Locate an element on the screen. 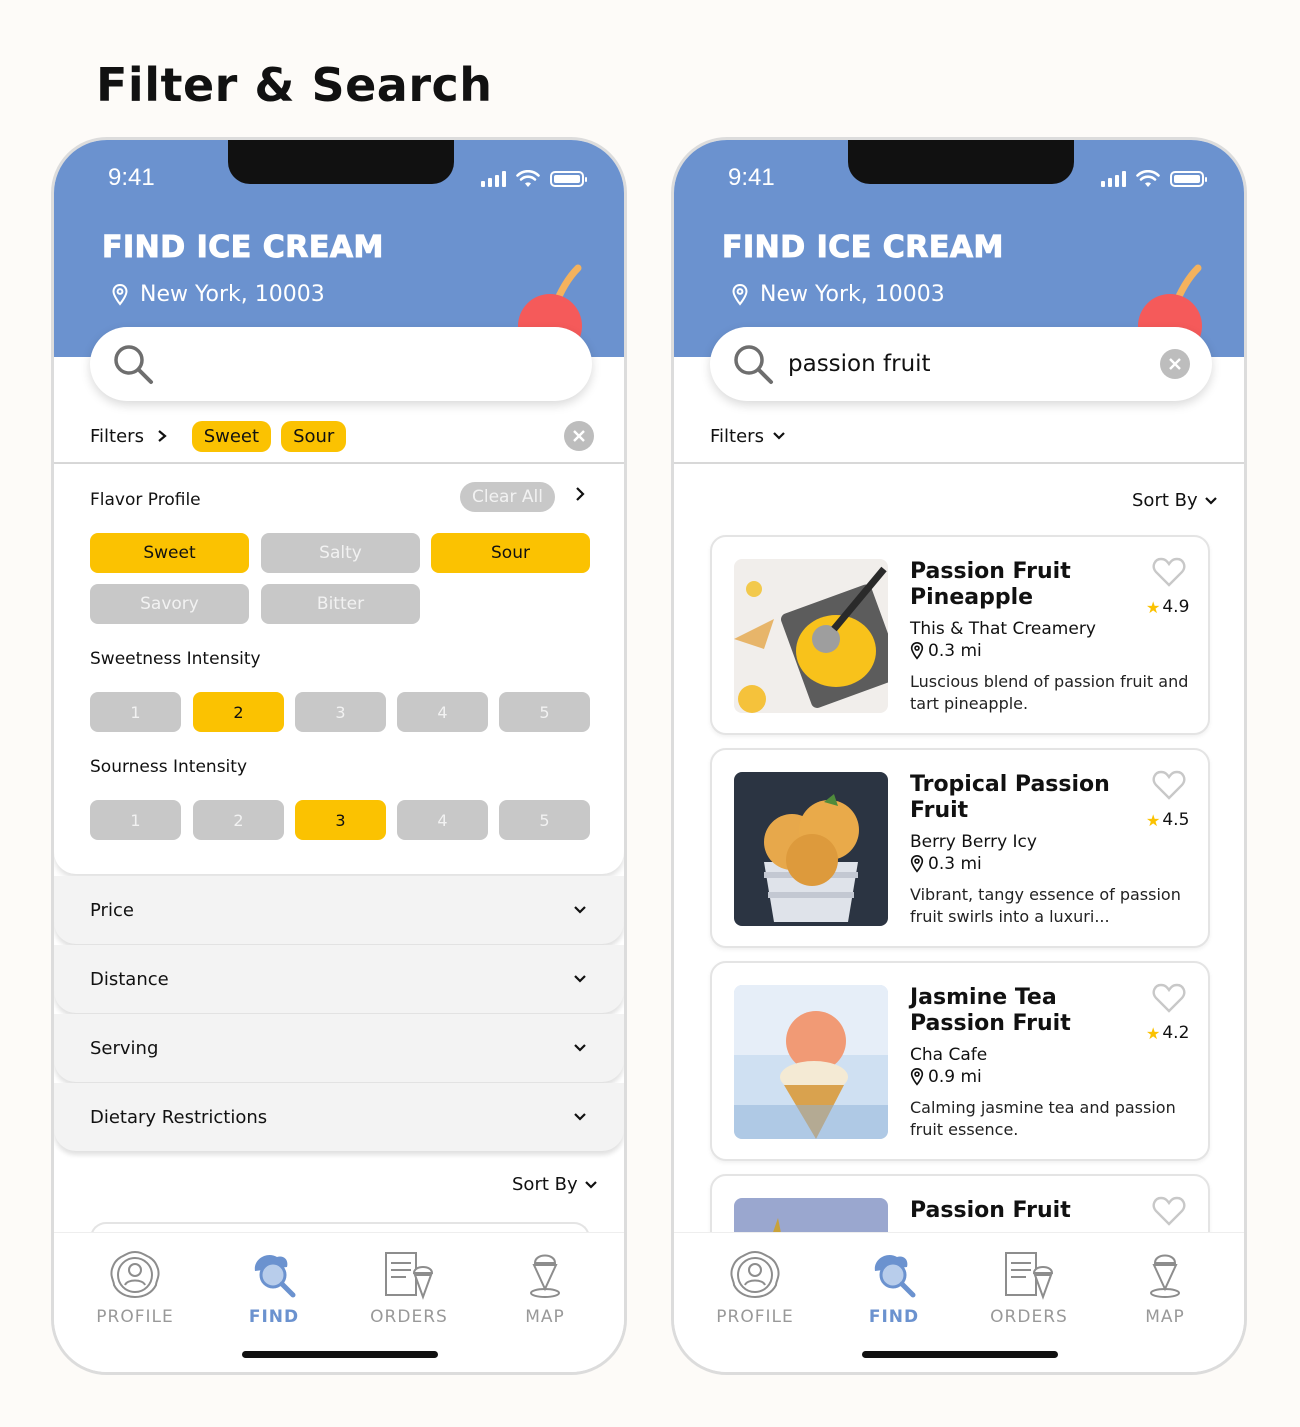  sweetness-2: 2 is located at coordinates (238, 712).